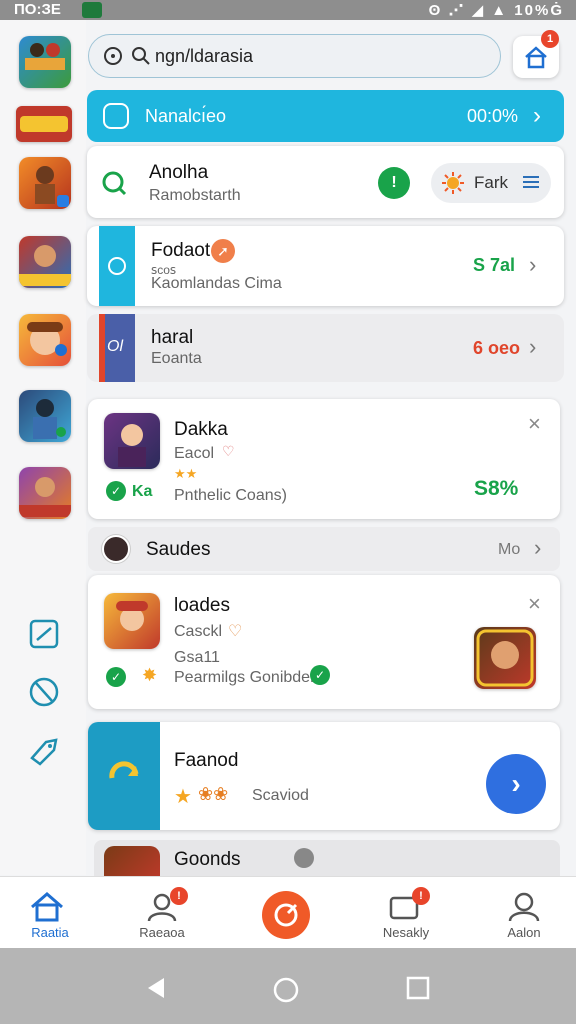  I want to click on nav-label: Aalon, so click(524, 932).